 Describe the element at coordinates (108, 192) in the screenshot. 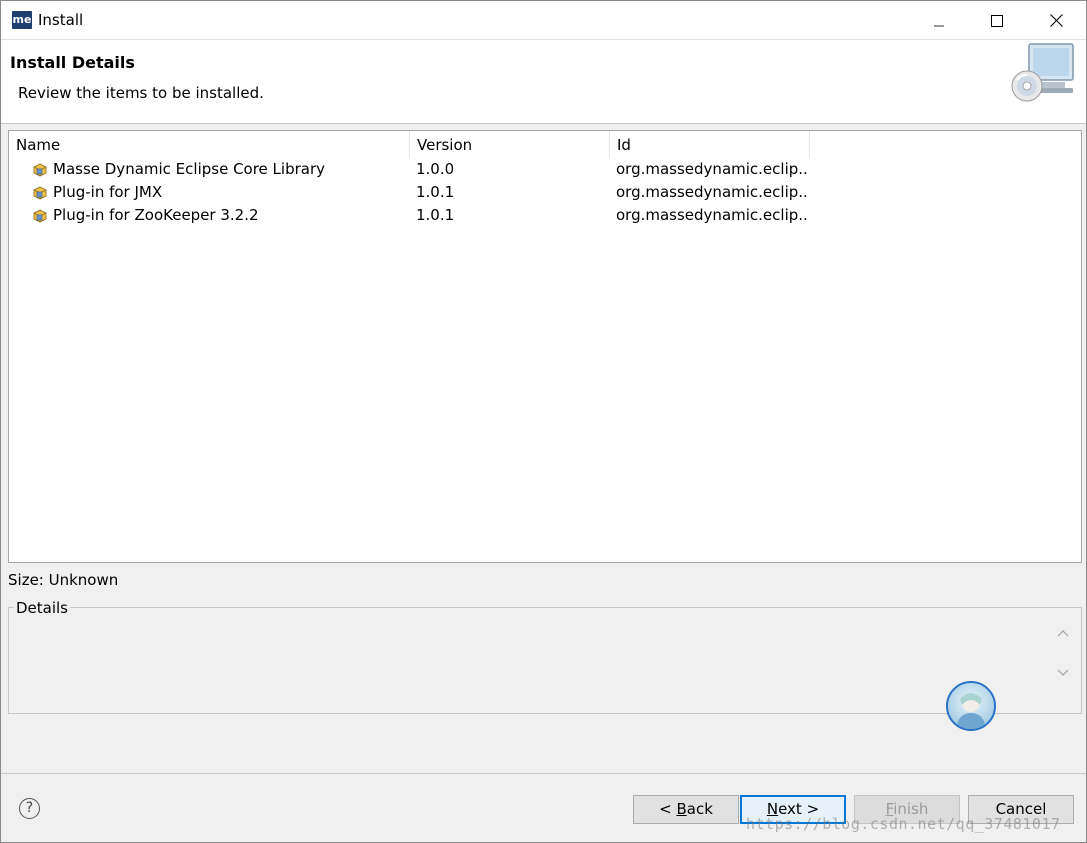

I see `row-name: Plug-in for JMX` at that location.